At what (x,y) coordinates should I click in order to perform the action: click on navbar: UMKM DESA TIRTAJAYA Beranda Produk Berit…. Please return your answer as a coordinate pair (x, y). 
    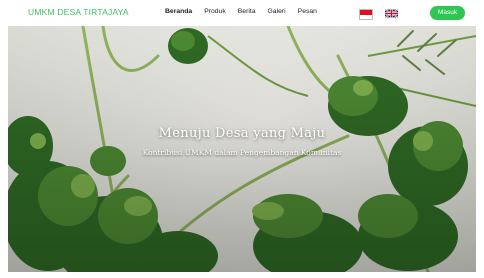
    Looking at the image, I should click on (242, 13).